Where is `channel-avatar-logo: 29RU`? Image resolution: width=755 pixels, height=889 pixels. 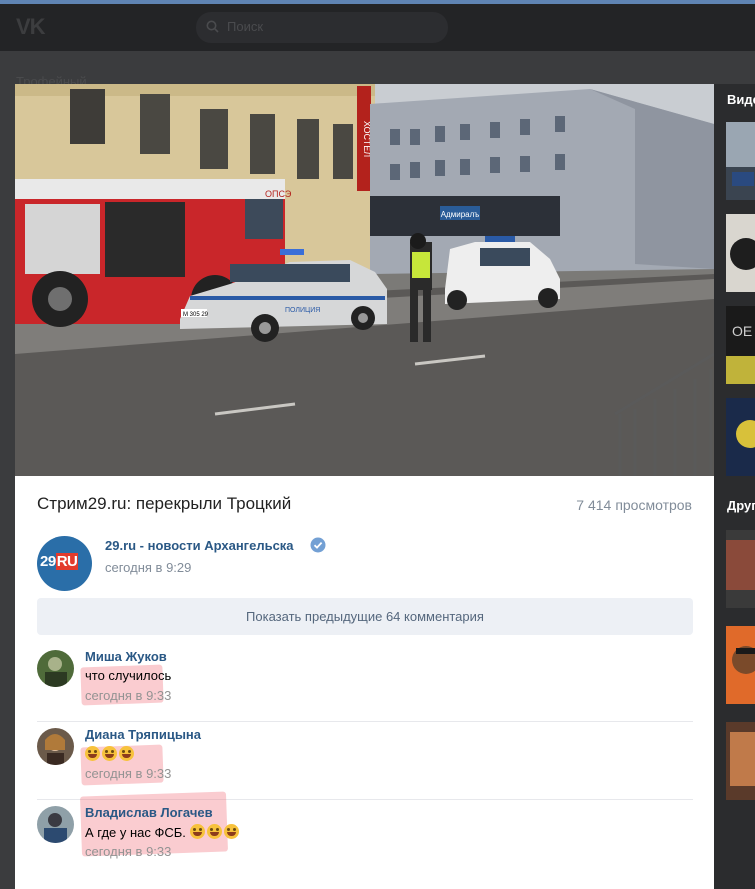 channel-avatar-logo: 29RU is located at coordinates (59, 561).